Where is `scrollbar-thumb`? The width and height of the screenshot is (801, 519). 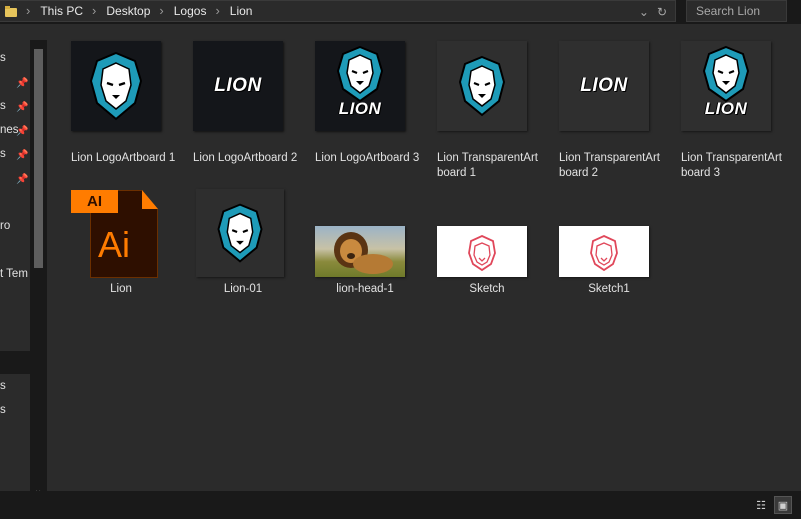 scrollbar-thumb is located at coordinates (38, 158).